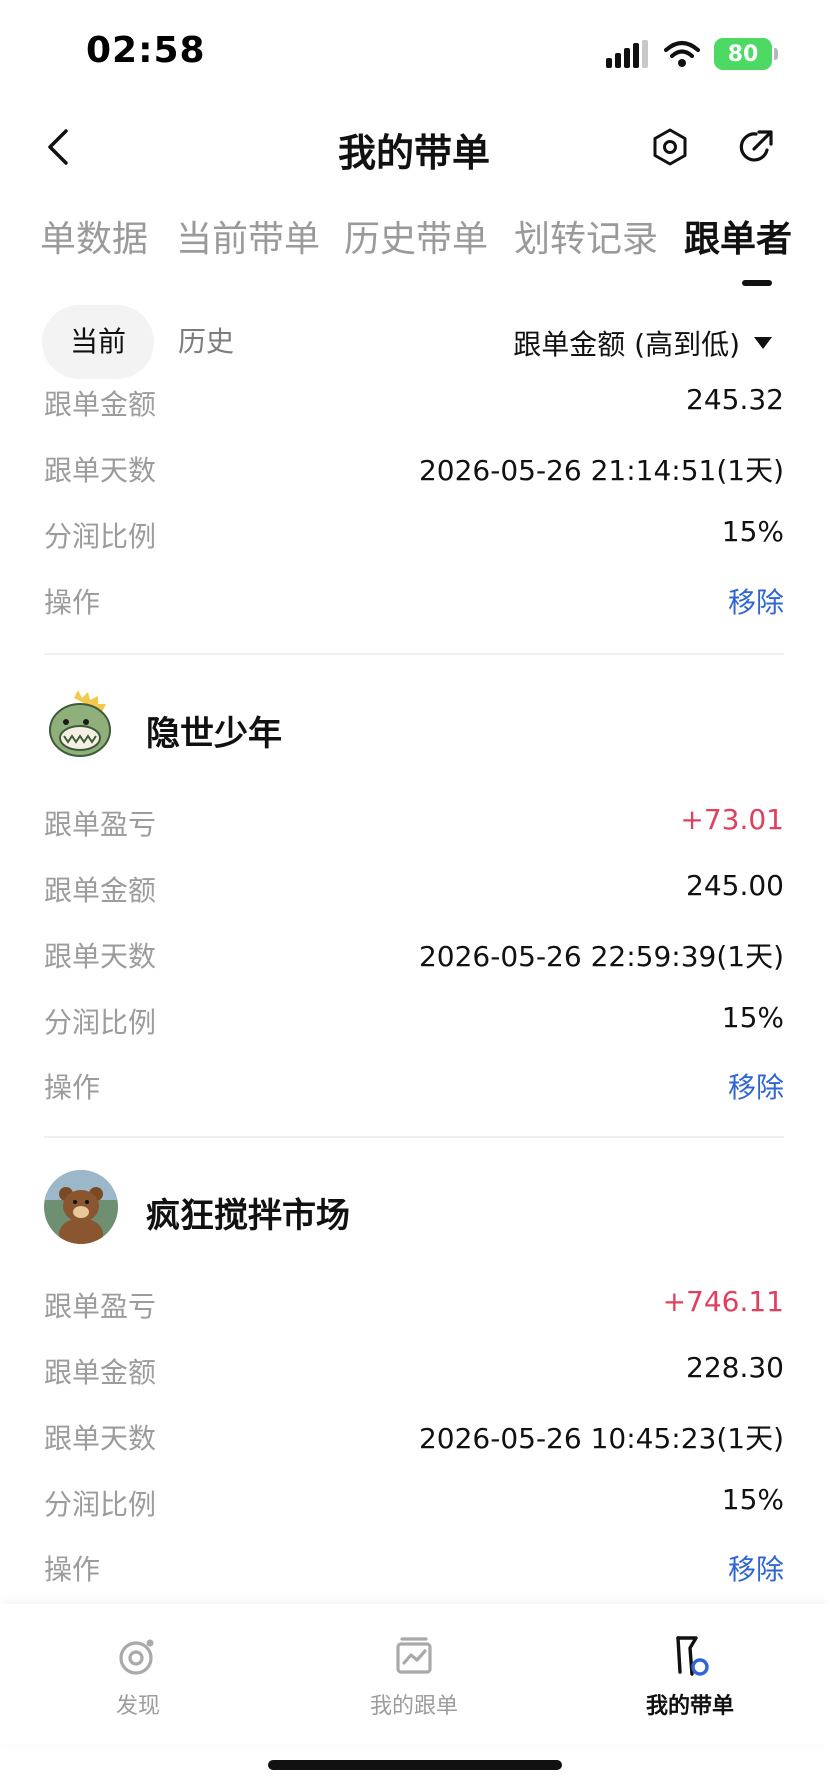 The image size is (828, 1792). I want to click on row-value: 245.32, so click(735, 399).